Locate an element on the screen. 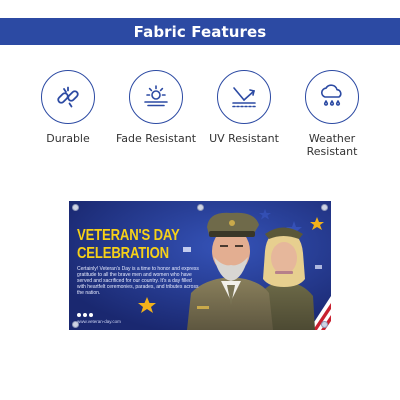 The height and width of the screenshot is (400, 400). feature-fade-badge is located at coordinates (156, 97).